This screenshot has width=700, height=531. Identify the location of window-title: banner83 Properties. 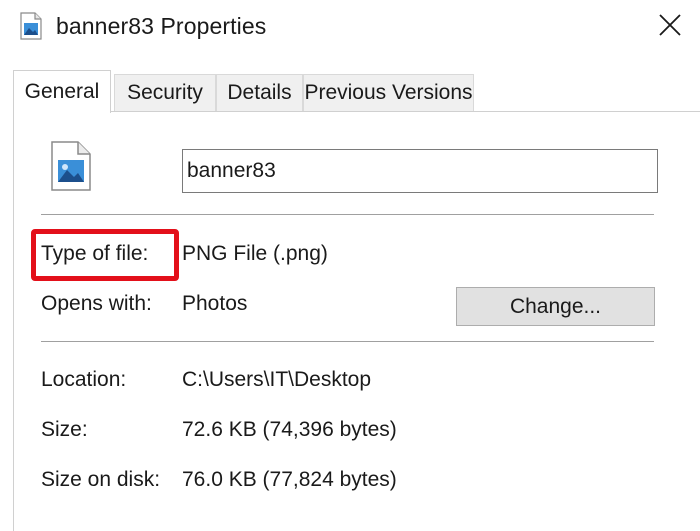
(161, 26).